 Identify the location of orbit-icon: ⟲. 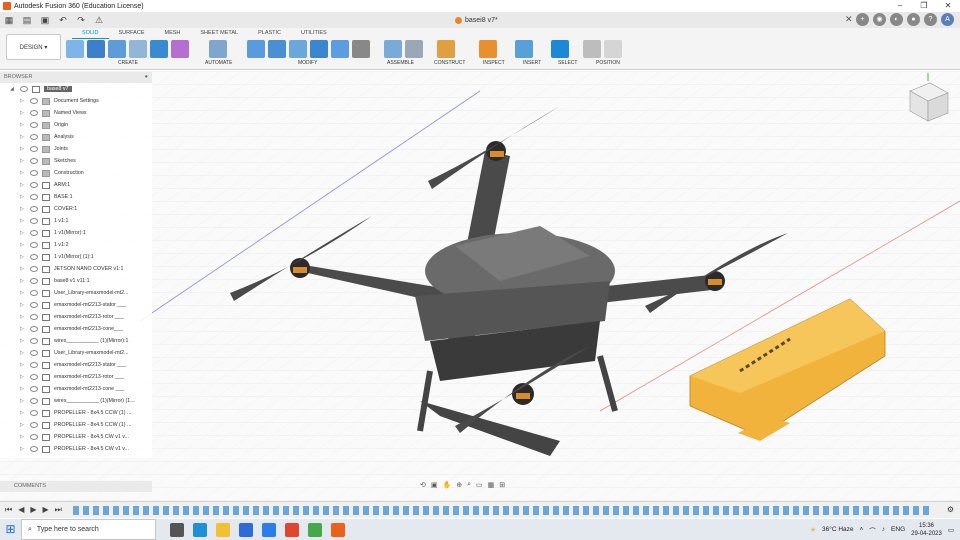
(423, 485).